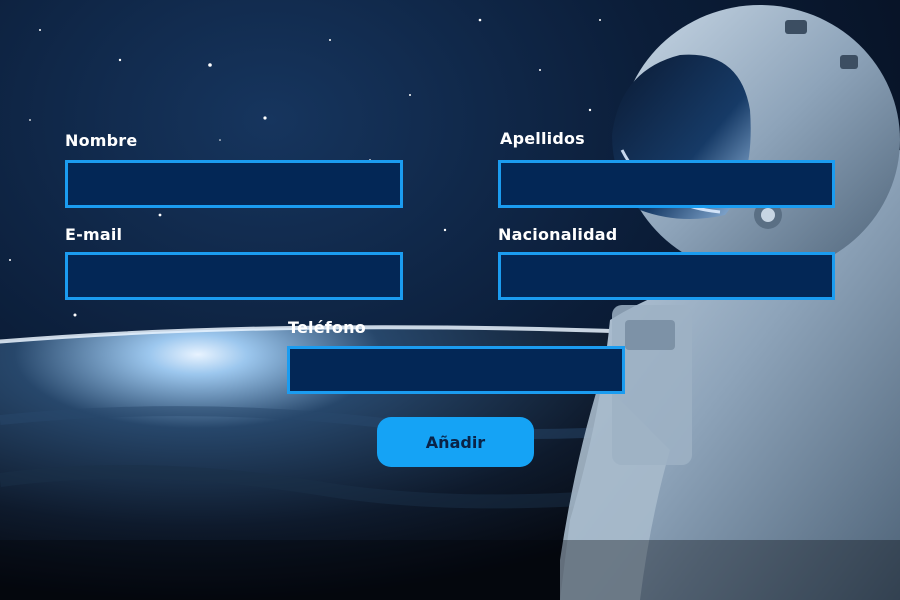 The width and height of the screenshot is (900, 600). I want to click on email-input, so click(234, 276).